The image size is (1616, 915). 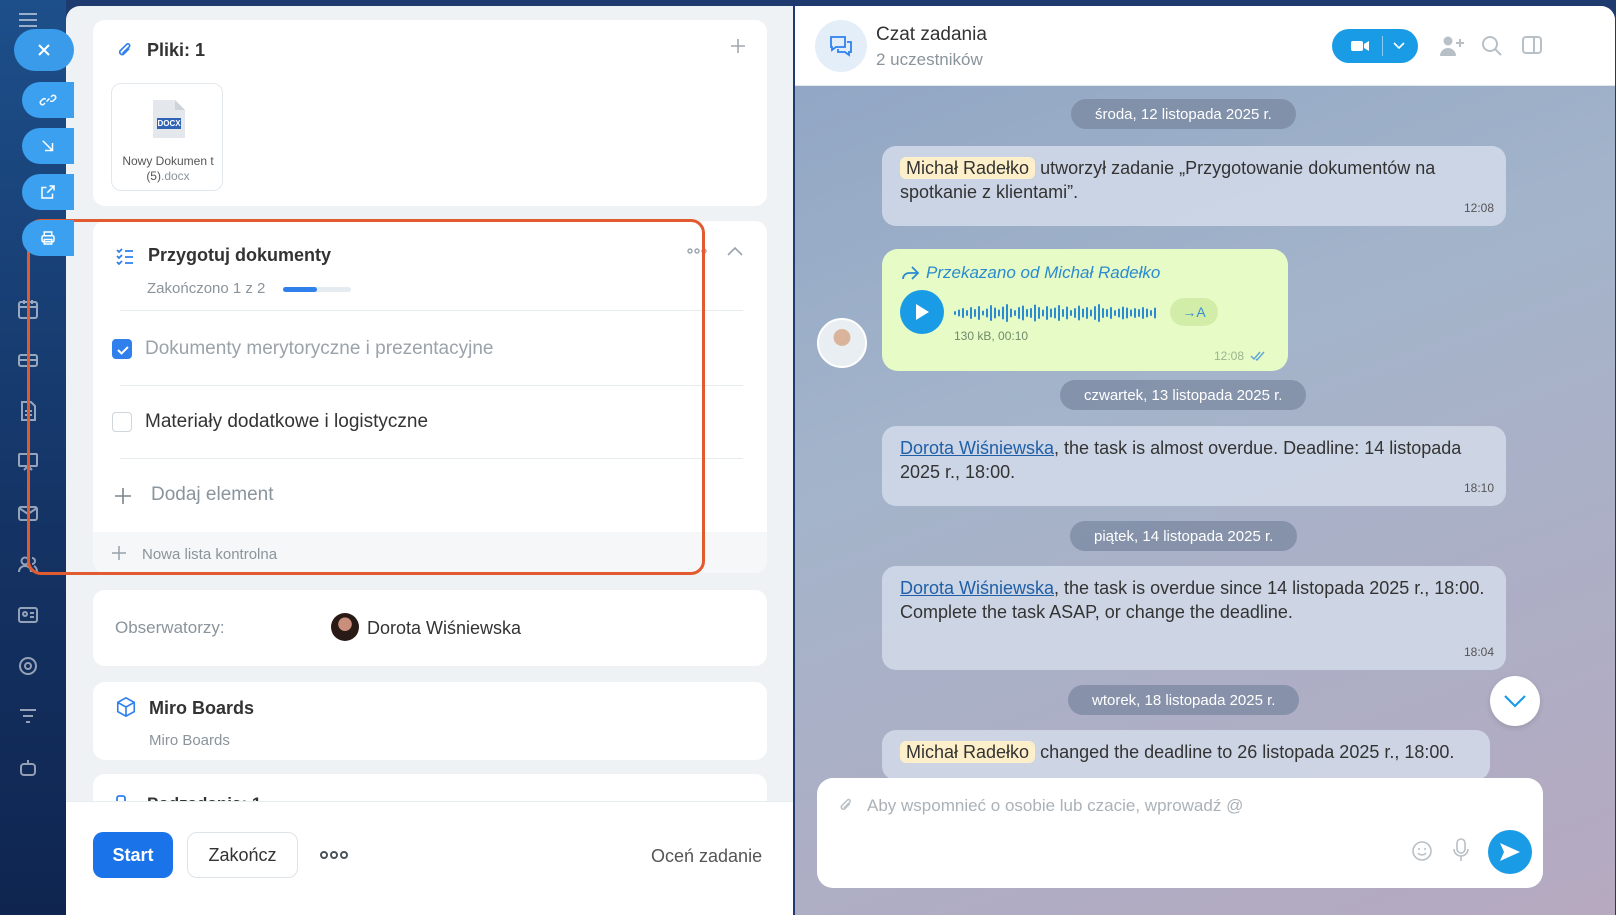 What do you see at coordinates (170, 627) in the screenshot?
I see `observers-label: Obserwatorzy:` at bounding box center [170, 627].